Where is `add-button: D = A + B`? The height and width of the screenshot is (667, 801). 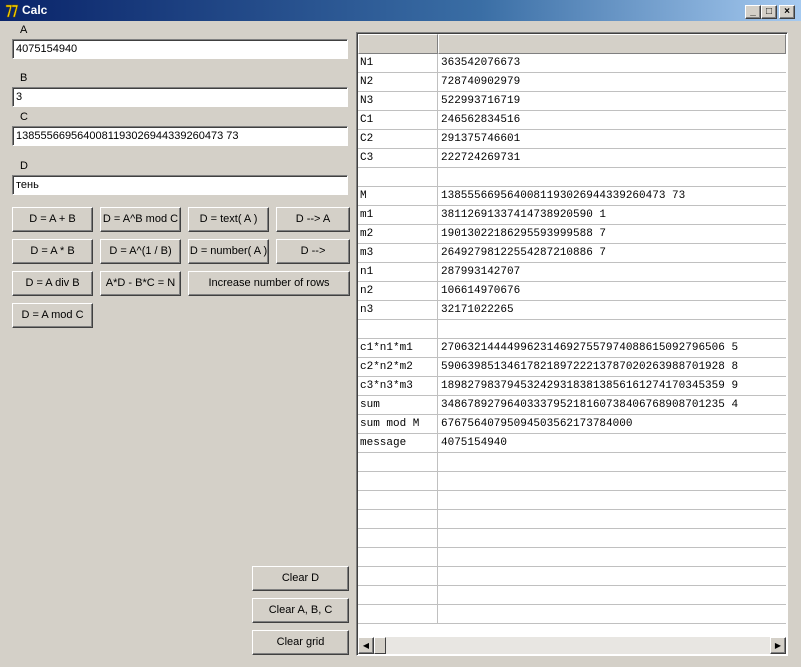 add-button: D = A + B is located at coordinates (52, 219).